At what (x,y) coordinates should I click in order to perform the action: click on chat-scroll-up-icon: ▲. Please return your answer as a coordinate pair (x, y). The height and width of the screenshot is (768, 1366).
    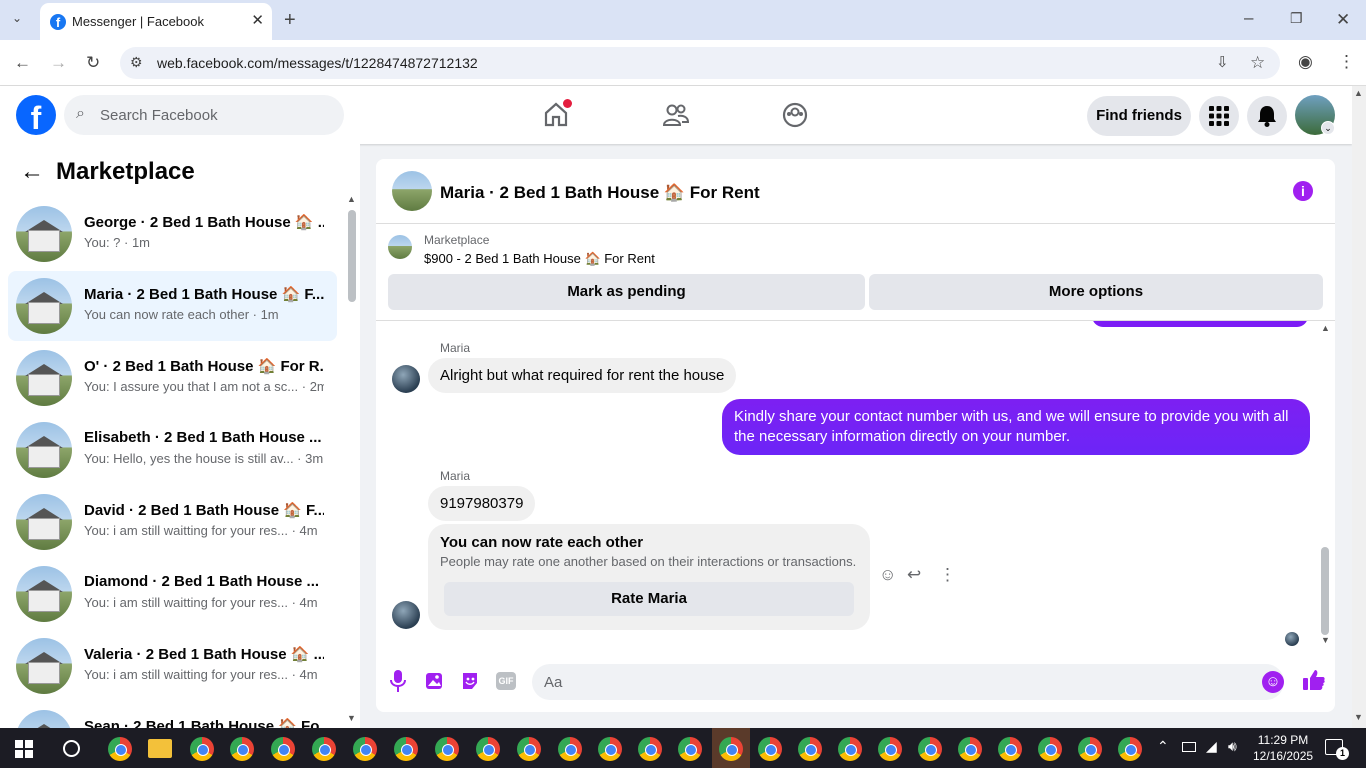
    Looking at the image, I should click on (1325, 328).